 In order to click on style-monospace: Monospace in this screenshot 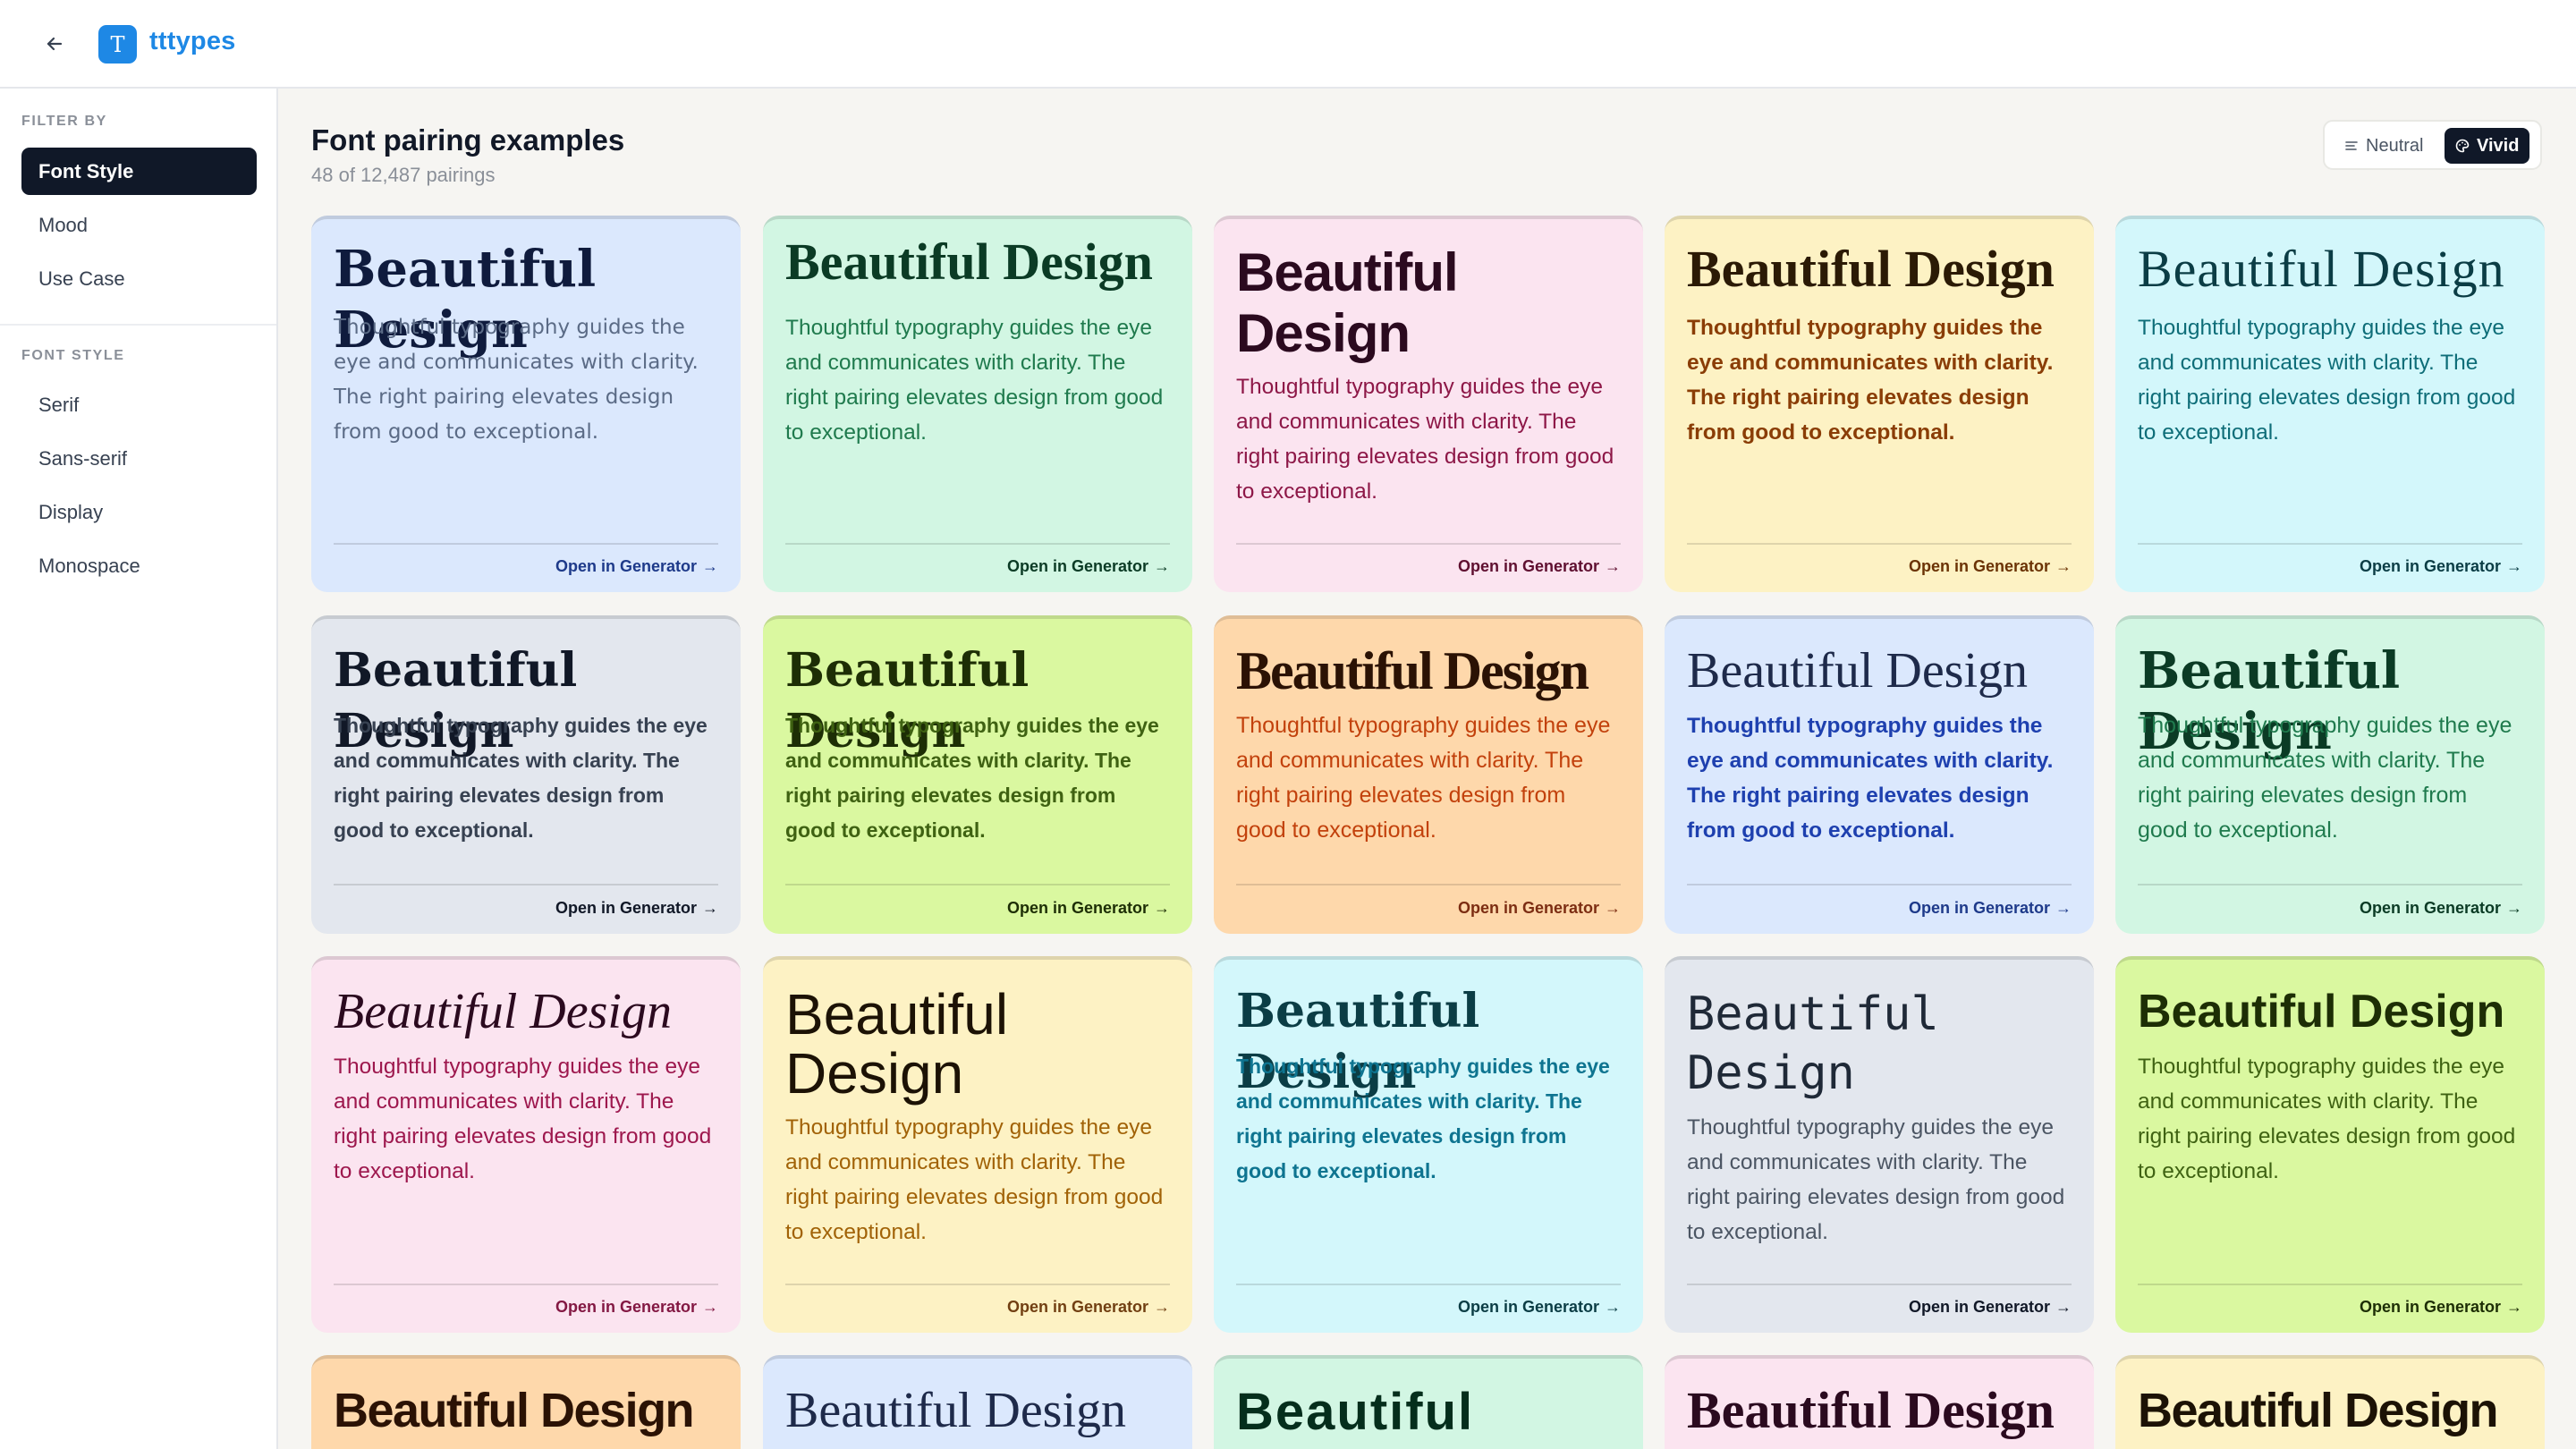, I will do `click(139, 565)`.